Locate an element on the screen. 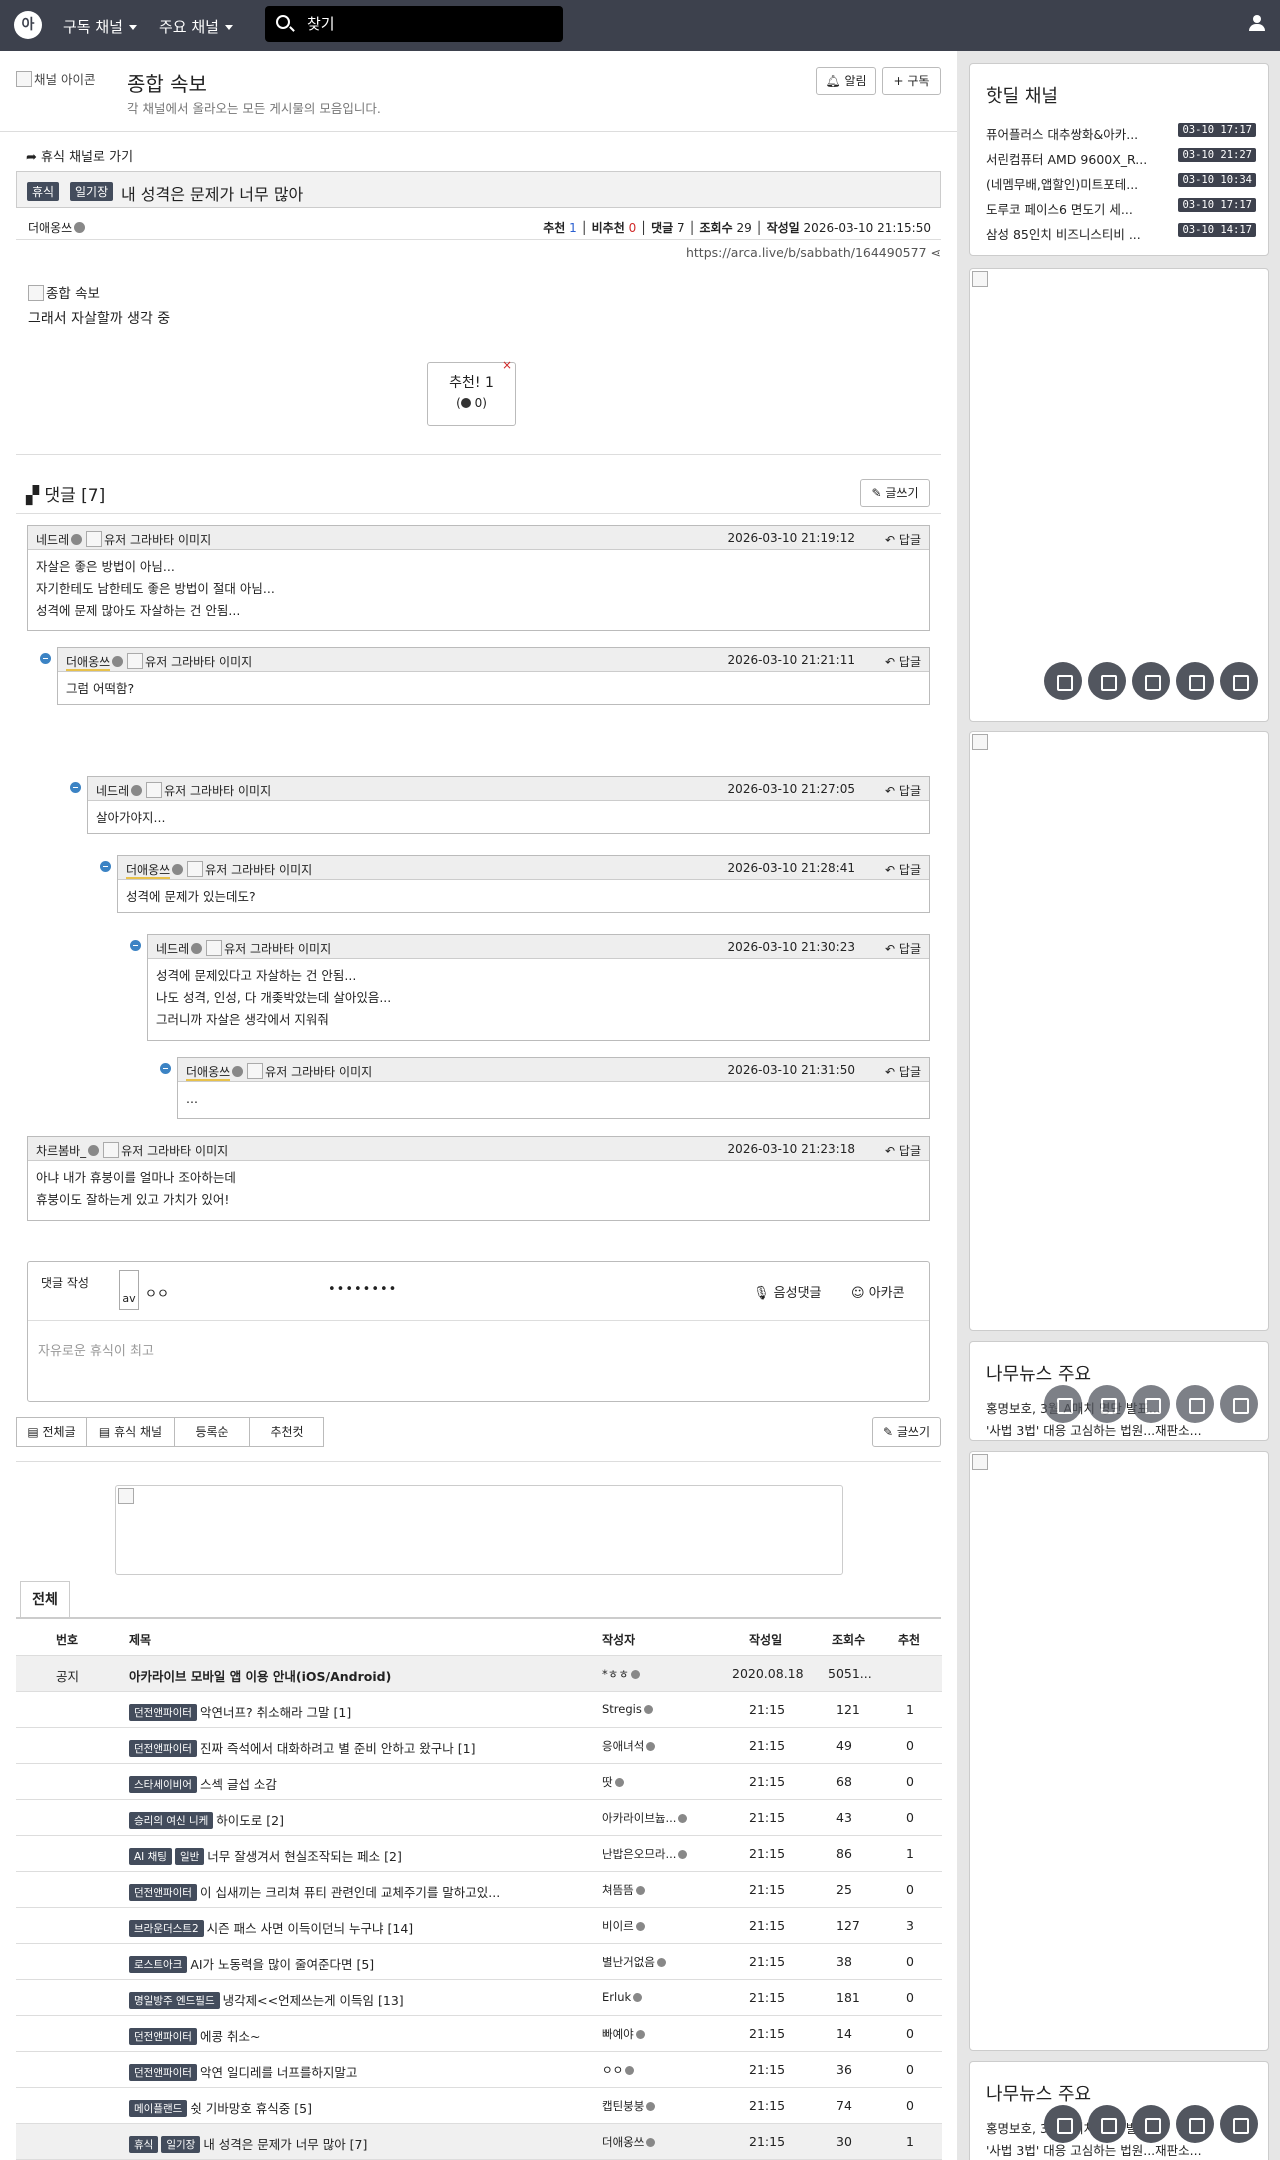 Image resolution: width=1280 pixels, height=2160 pixels. row-title: 던전앤파이터 진짜 즉석에서 대화하려고 별 준비 안하고 왔구나 [1] is located at coordinates (359, 1747).